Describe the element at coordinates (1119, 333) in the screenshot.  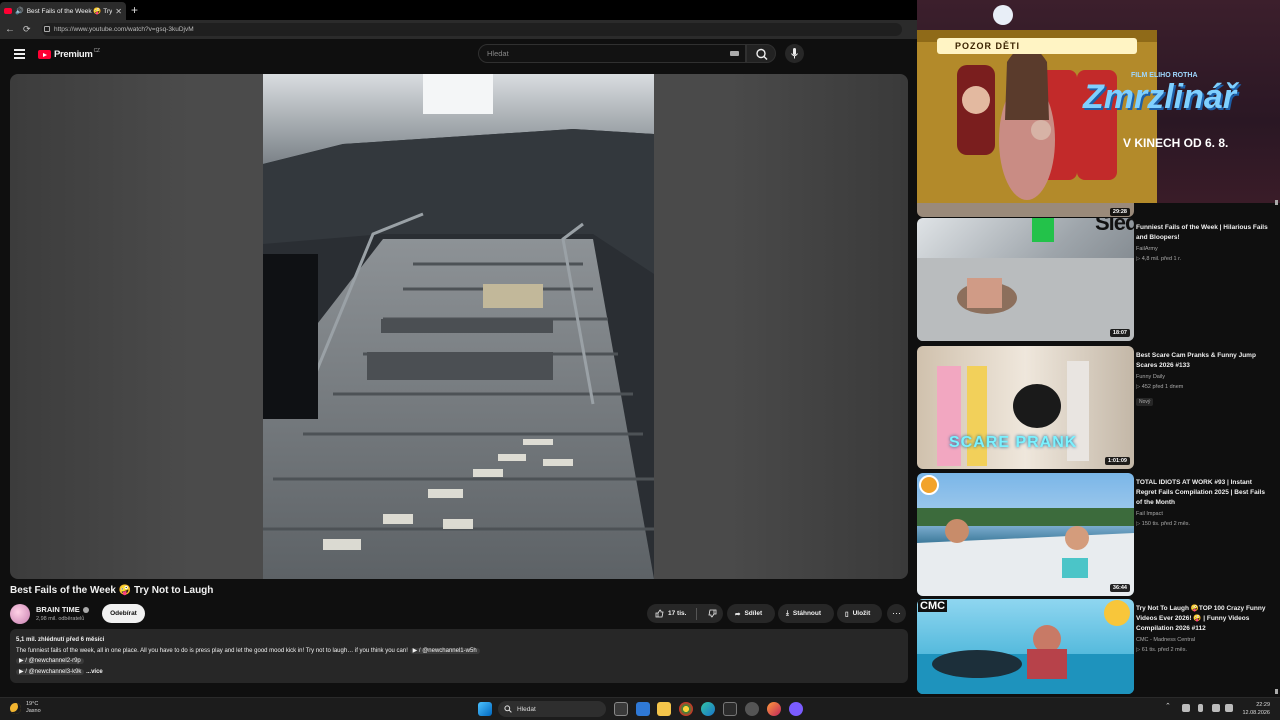
I see `video-duration: 18:07` at that location.